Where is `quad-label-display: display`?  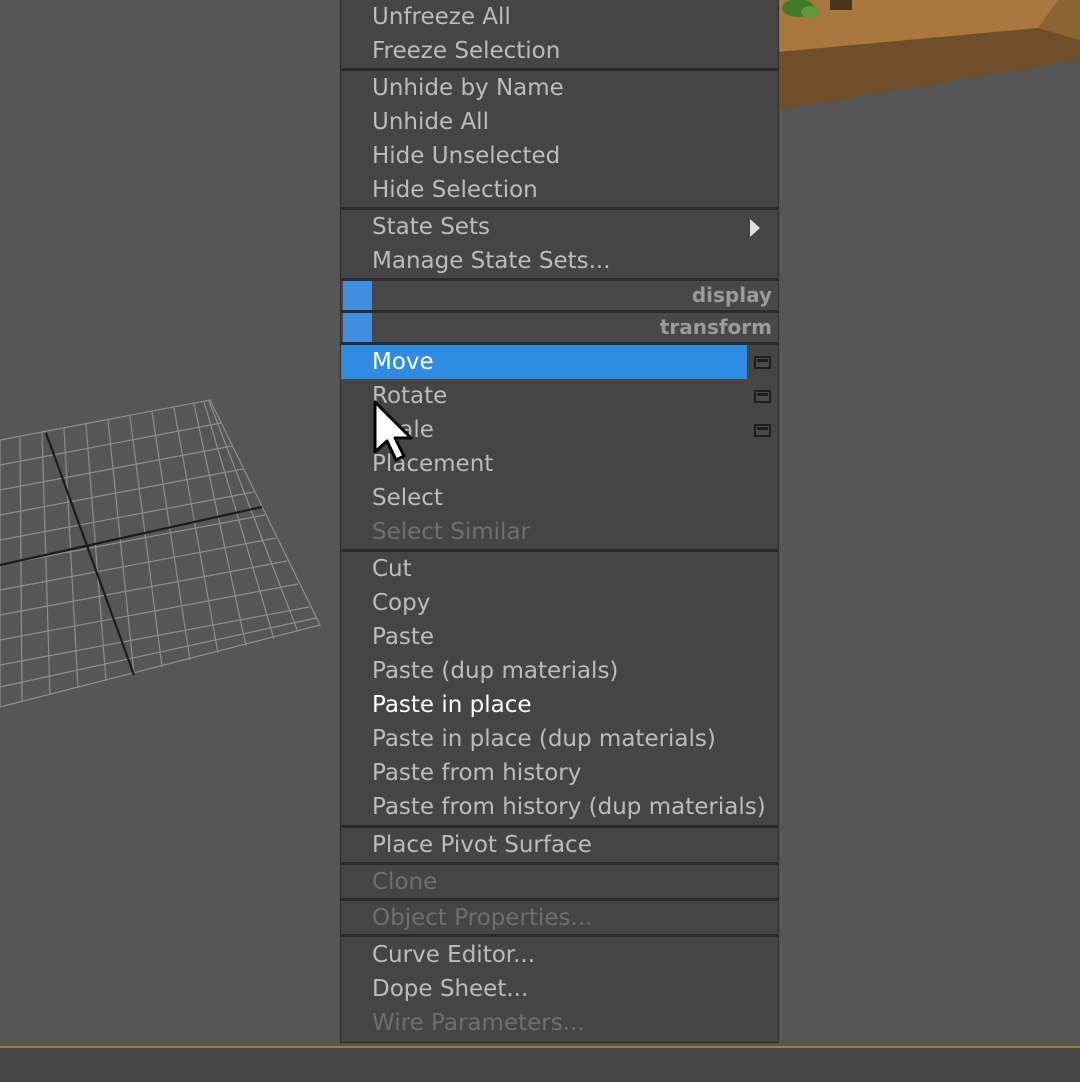
quad-label-display: display is located at coordinates (731, 295).